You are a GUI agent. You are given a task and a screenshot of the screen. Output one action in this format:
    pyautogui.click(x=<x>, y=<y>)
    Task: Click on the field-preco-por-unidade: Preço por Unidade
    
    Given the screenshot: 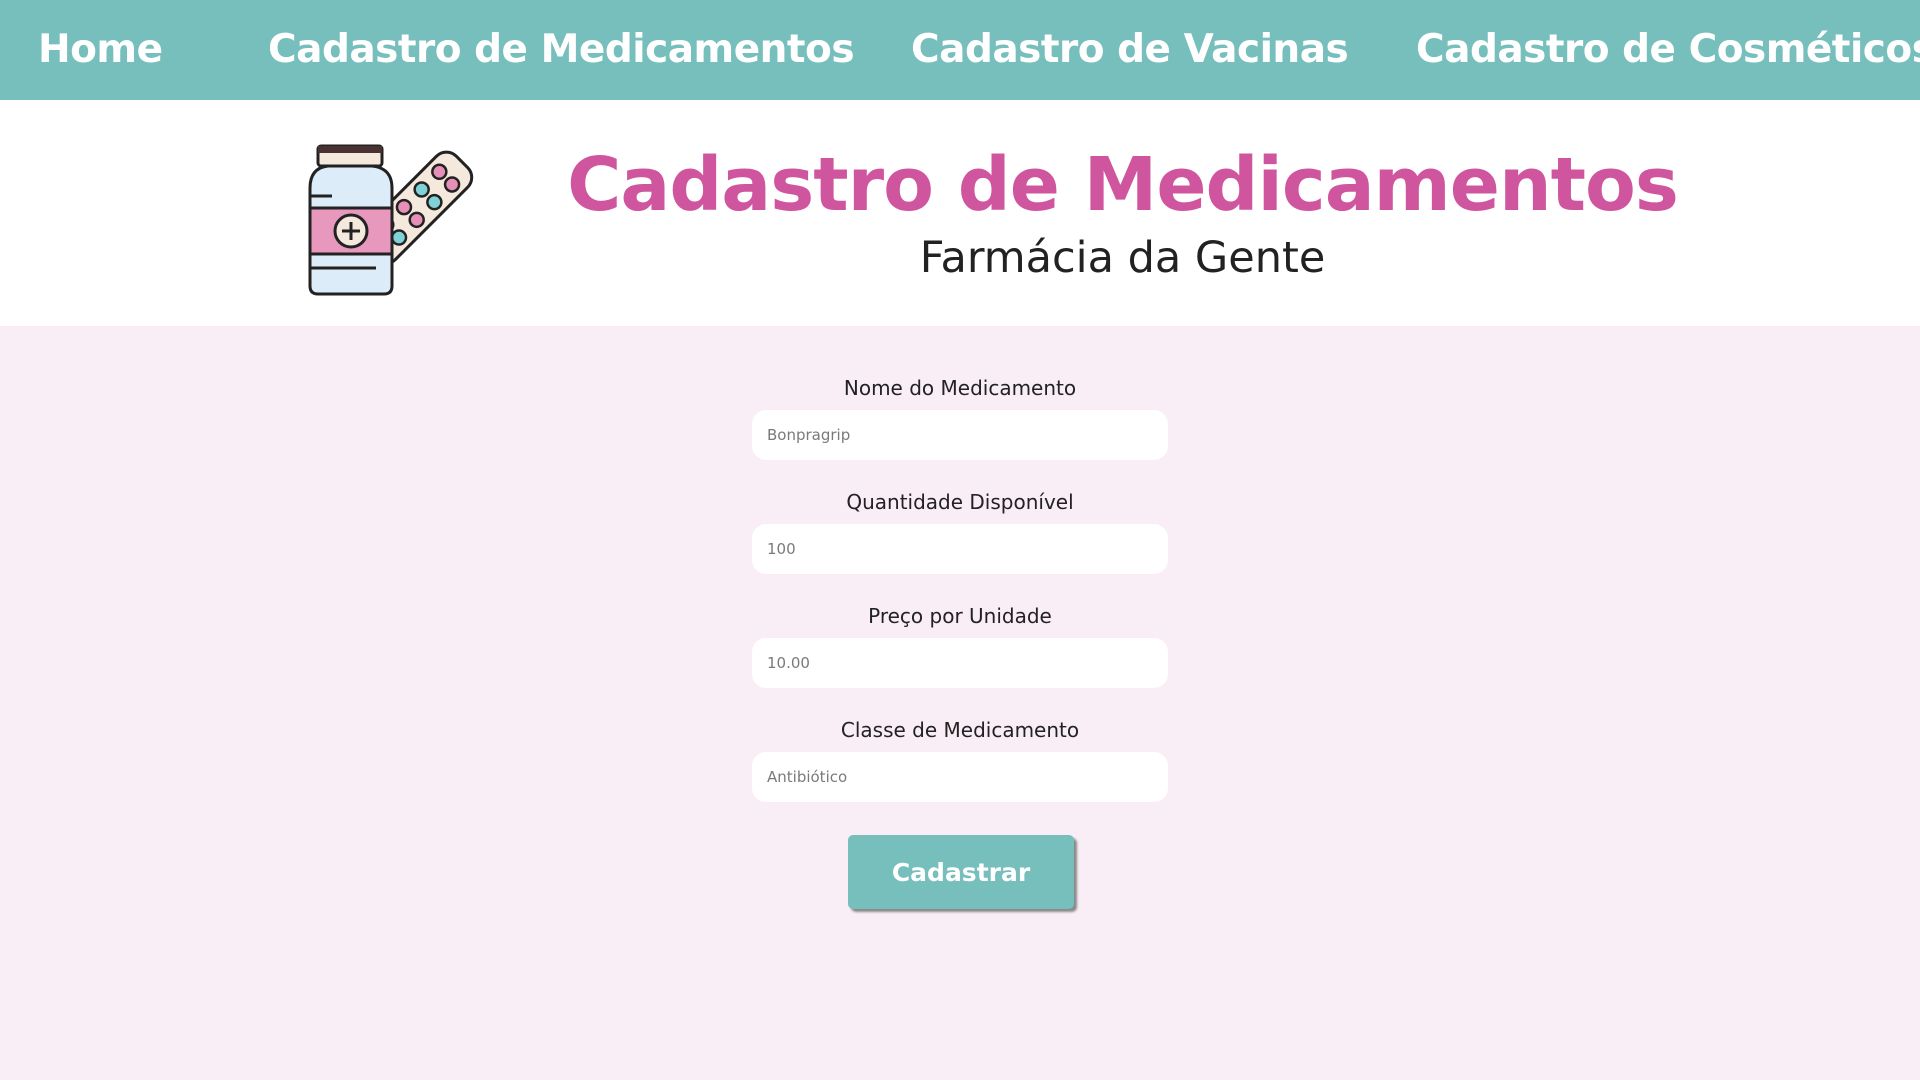 What is the action you would take?
    pyautogui.click(x=960, y=655)
    